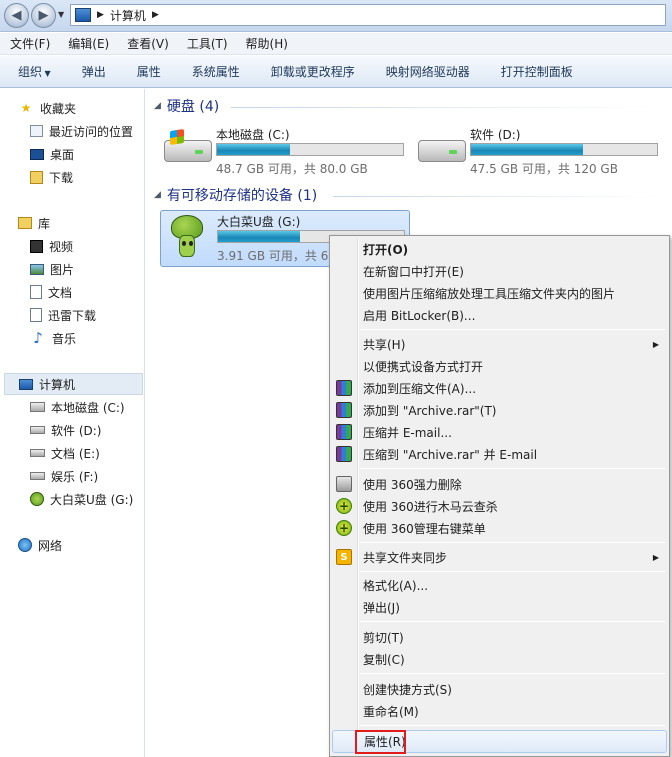 The width and height of the screenshot is (672, 757). Describe the element at coordinates (77, 407) in the screenshot. I see `nav-drive-c: 本地磁盘 (C:)` at that location.